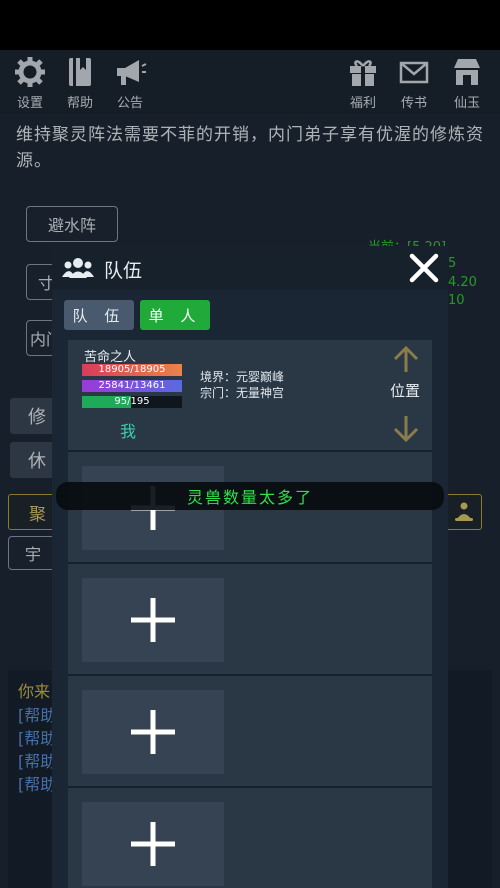 Image resolution: width=500 pixels, height=888 pixels. Describe the element at coordinates (132, 370) in the screenshot. I see `hp-bar: 18905/18905` at that location.